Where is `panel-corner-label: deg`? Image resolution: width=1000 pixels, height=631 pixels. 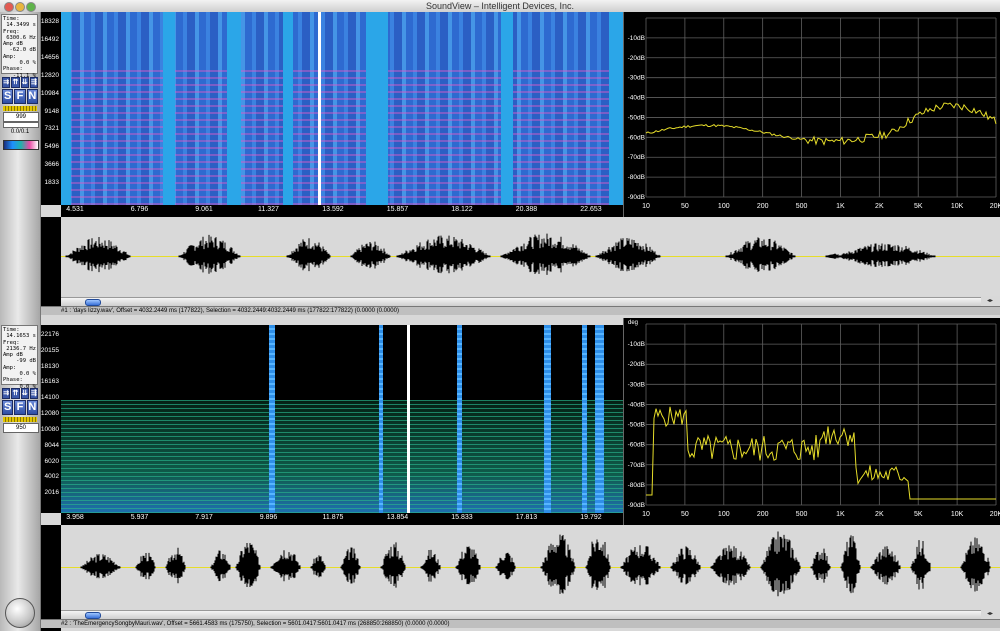 panel-corner-label: deg is located at coordinates (633, 323).